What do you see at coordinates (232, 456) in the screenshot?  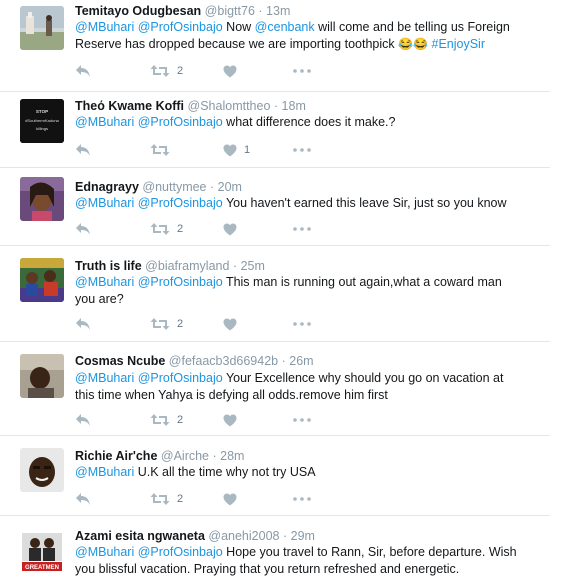 I see `timestamp: 28m` at bounding box center [232, 456].